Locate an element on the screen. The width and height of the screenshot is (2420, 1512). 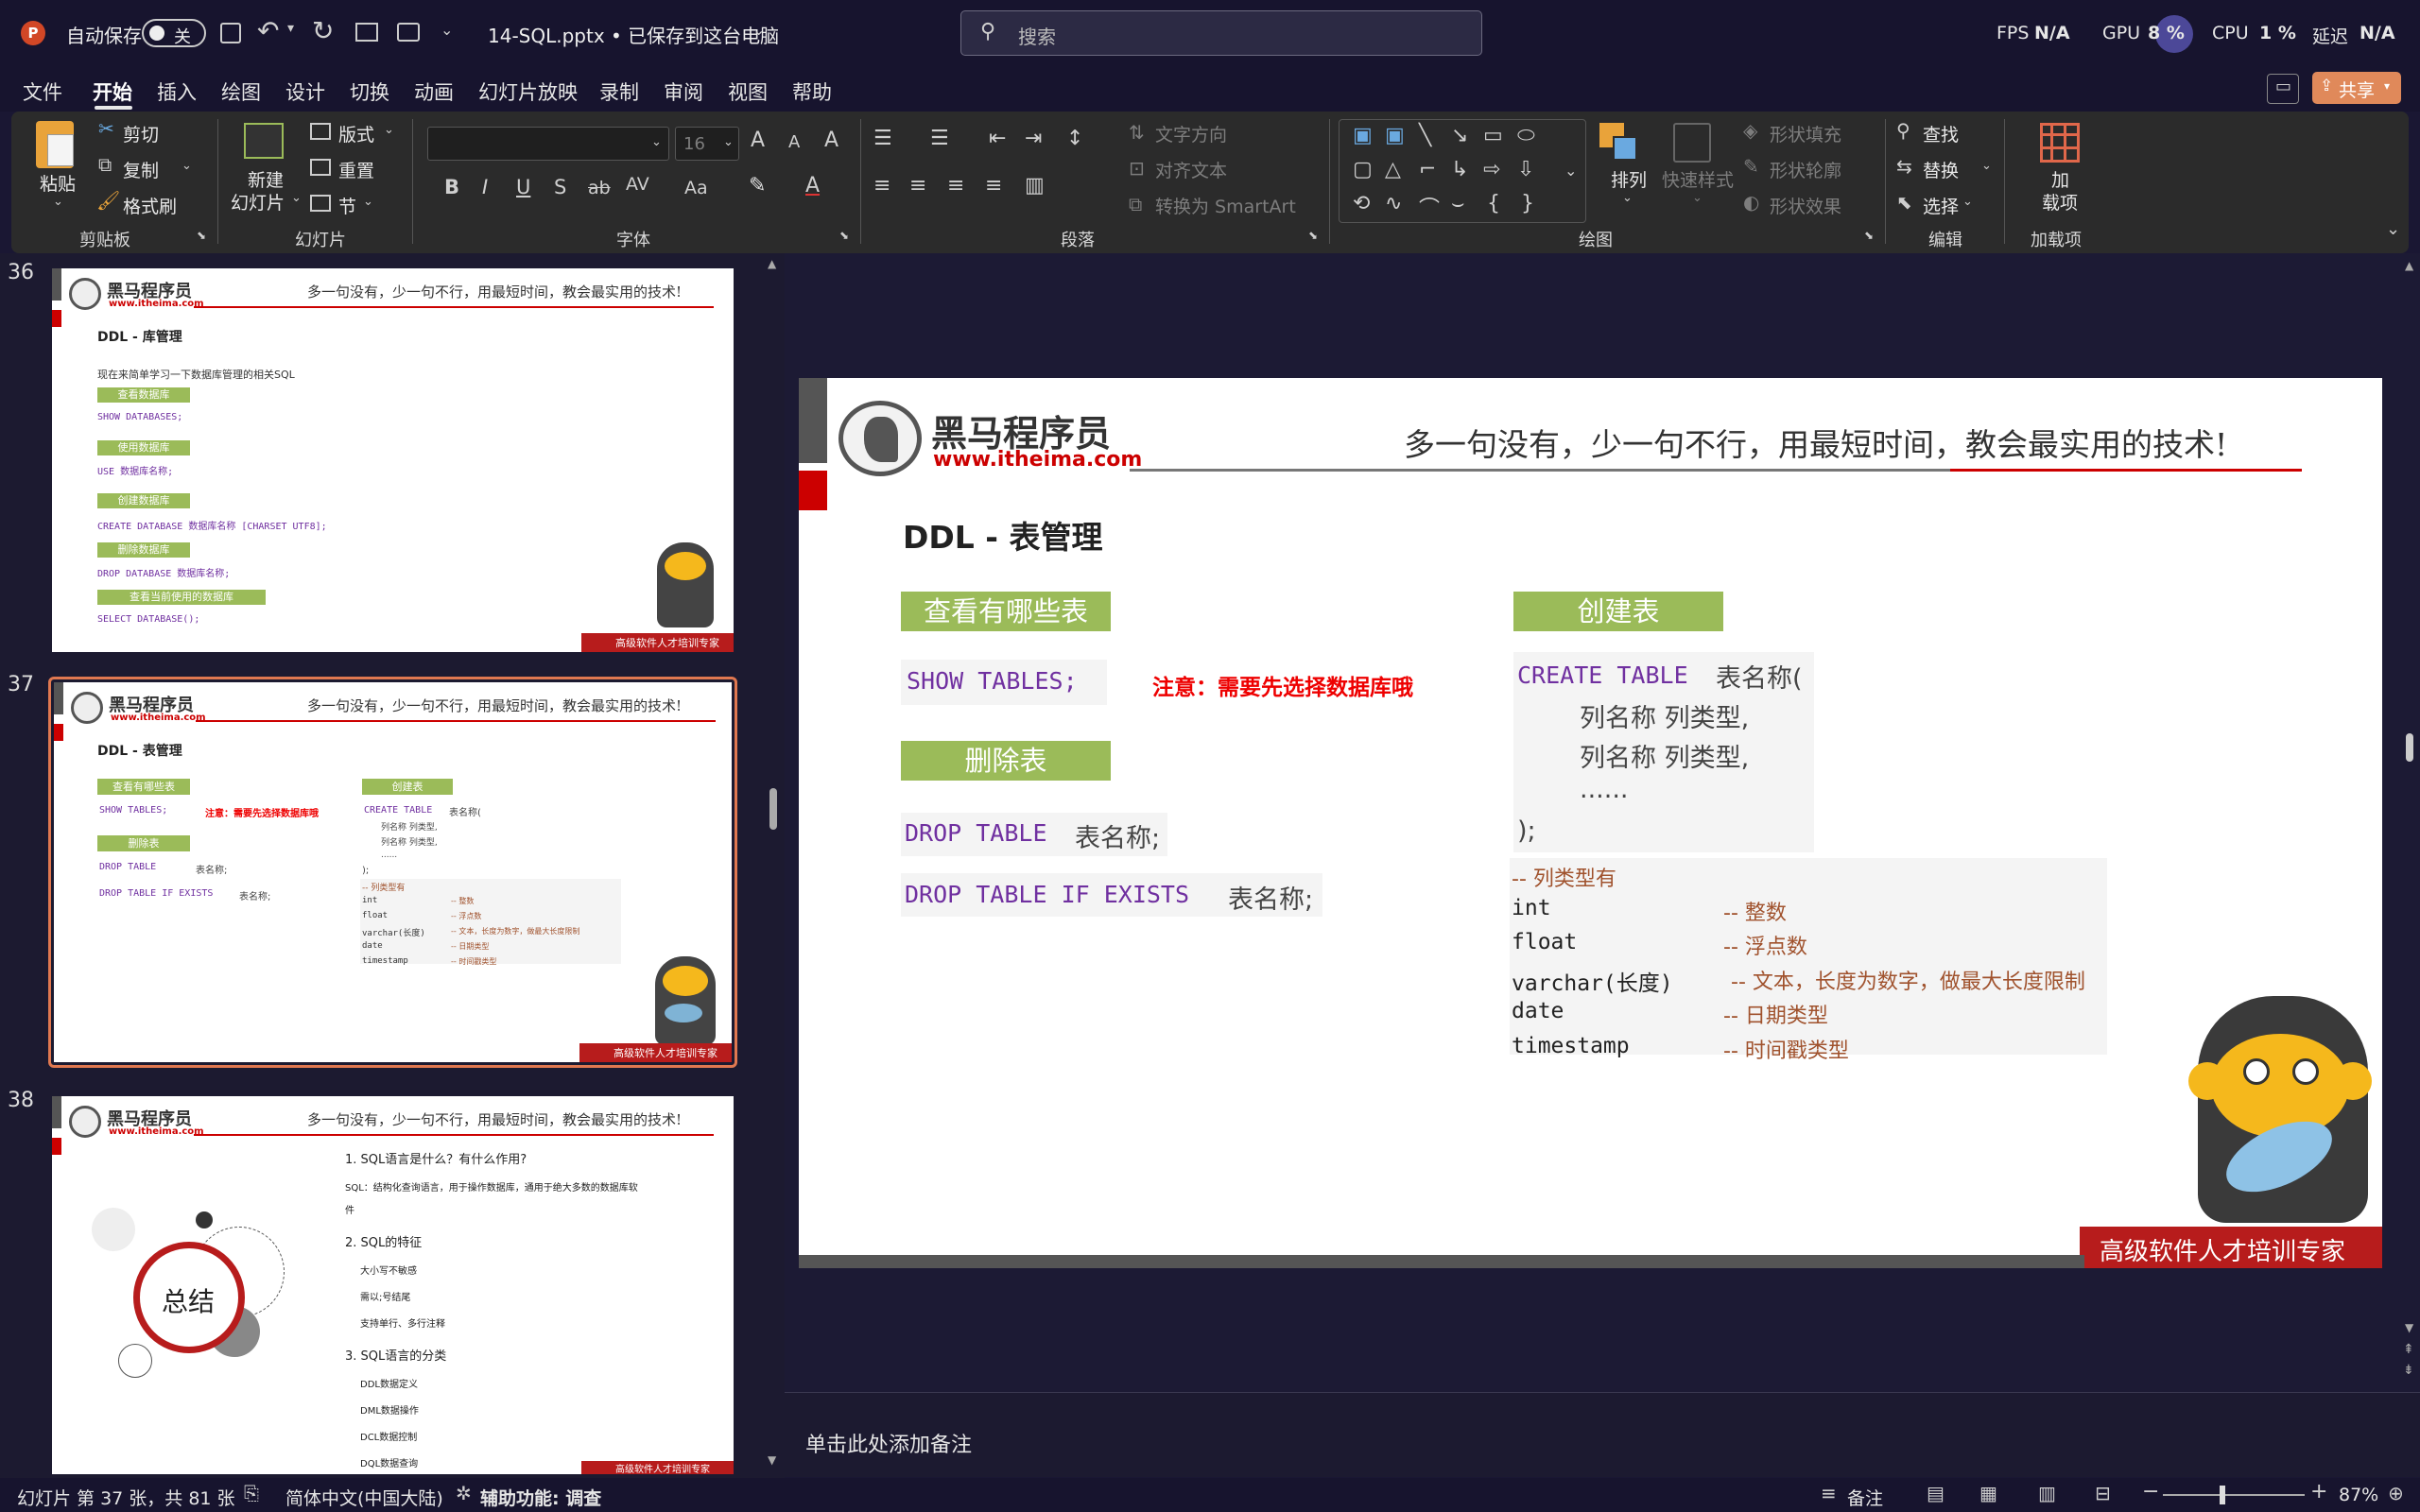
gallery-more-icon: ⌄ is located at coordinates (1570, 171).